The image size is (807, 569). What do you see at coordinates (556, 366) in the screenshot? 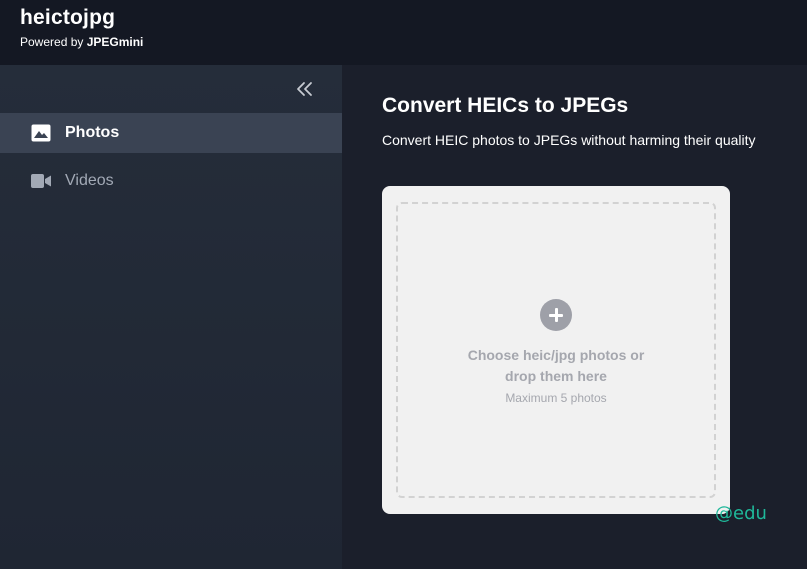
I see `drop-zone-instructions: Choose heic/jpg photos or drop them here` at bounding box center [556, 366].